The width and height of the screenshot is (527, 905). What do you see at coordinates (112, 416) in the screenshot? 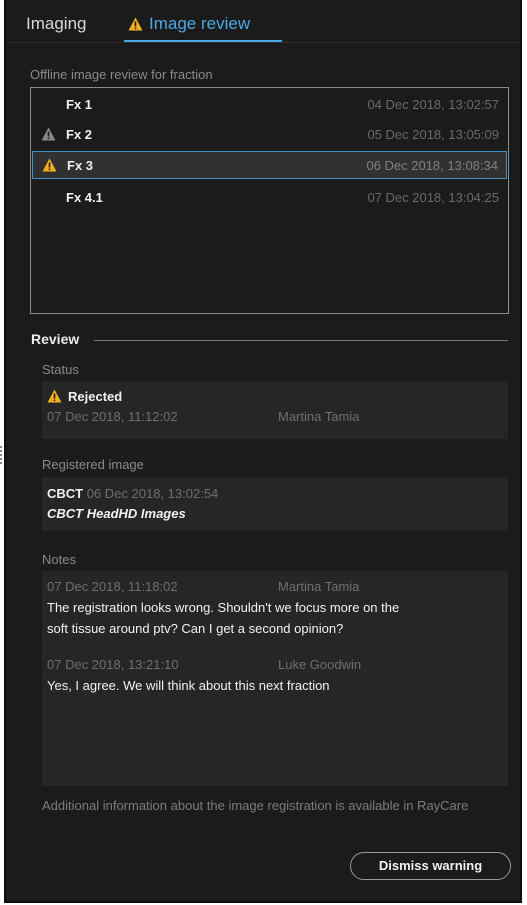
I see `status-date: 07 Dec 2018, 11:12:02` at bounding box center [112, 416].